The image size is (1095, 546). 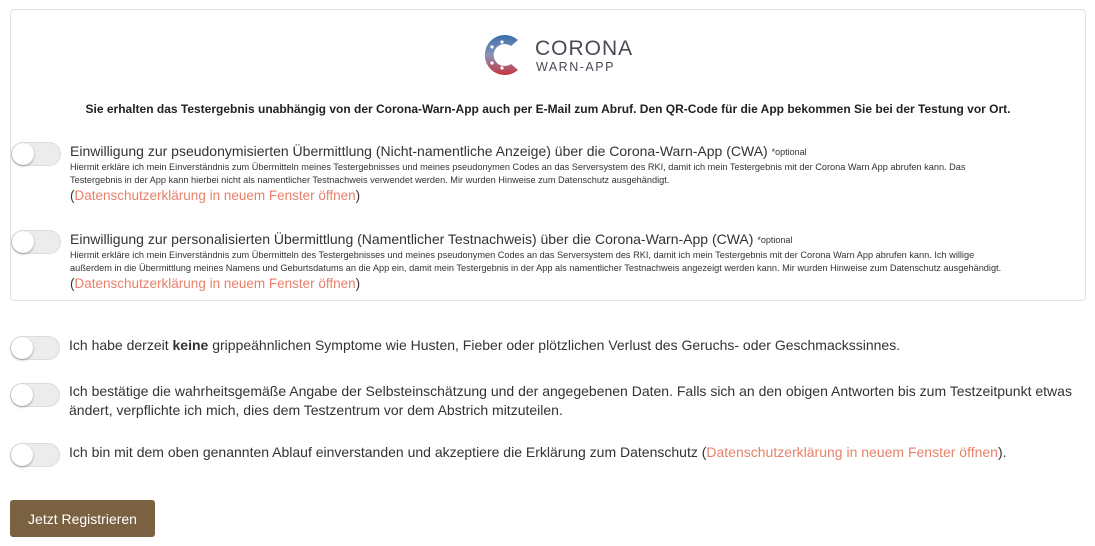 What do you see at coordinates (35, 395) in the screenshot?
I see `toggle-truthful-declaration` at bounding box center [35, 395].